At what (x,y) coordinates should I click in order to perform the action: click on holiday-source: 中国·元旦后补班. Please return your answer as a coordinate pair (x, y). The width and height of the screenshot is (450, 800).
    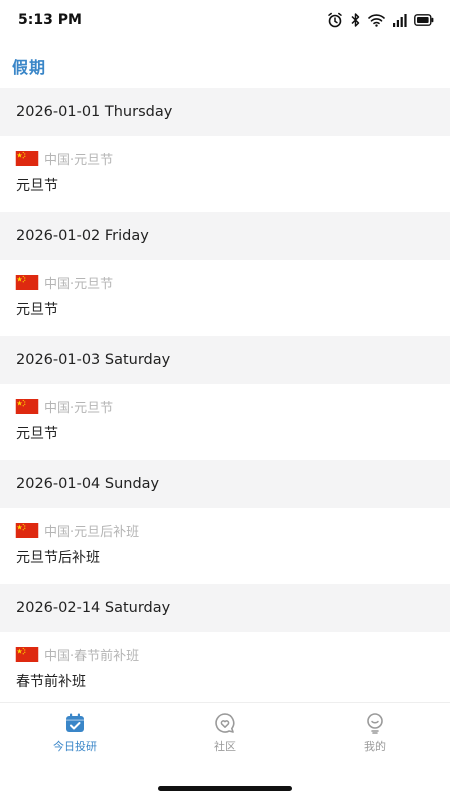
    Looking at the image, I should click on (92, 532).